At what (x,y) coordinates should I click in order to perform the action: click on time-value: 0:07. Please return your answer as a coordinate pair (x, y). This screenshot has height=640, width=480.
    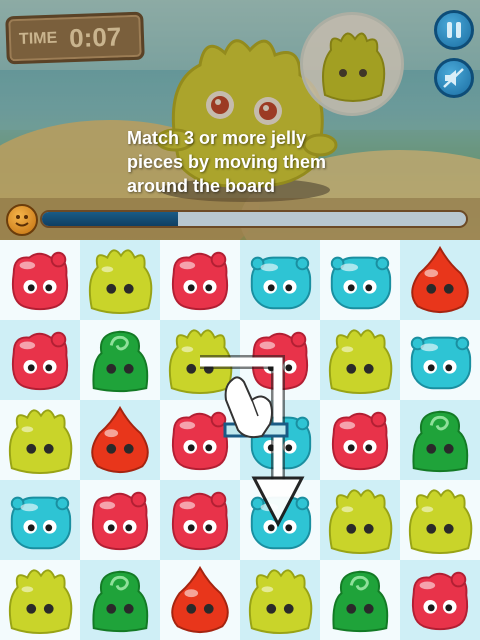
    Looking at the image, I should click on (95, 36).